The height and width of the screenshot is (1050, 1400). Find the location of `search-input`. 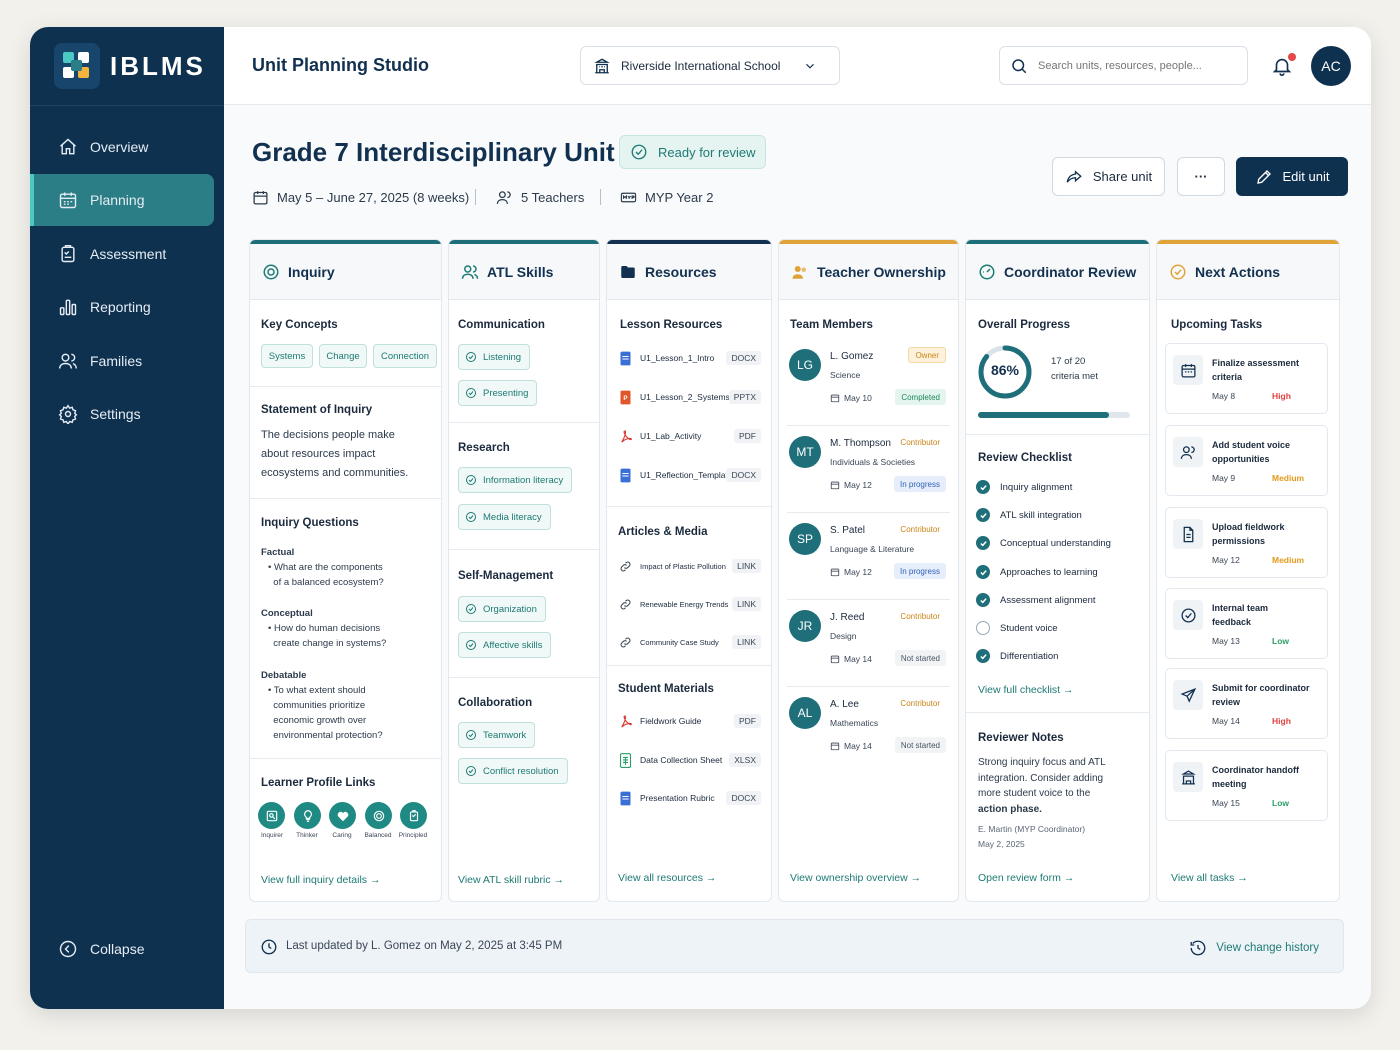

search-input is located at coordinates (1133, 65).